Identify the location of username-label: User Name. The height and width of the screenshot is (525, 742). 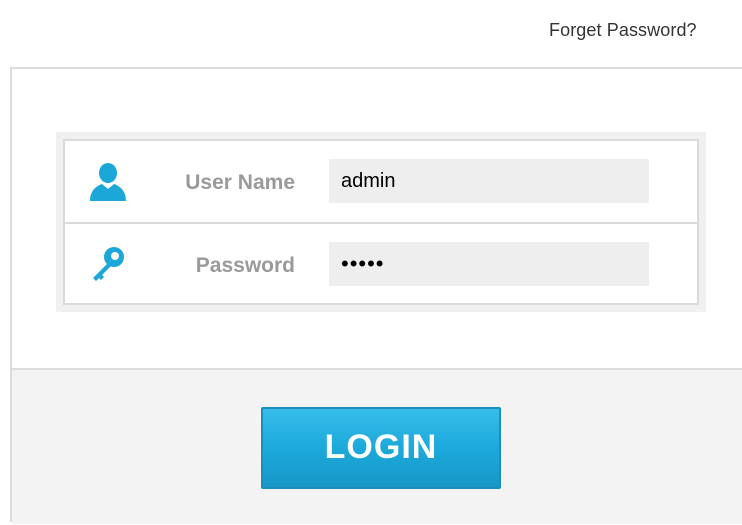
(240, 182).